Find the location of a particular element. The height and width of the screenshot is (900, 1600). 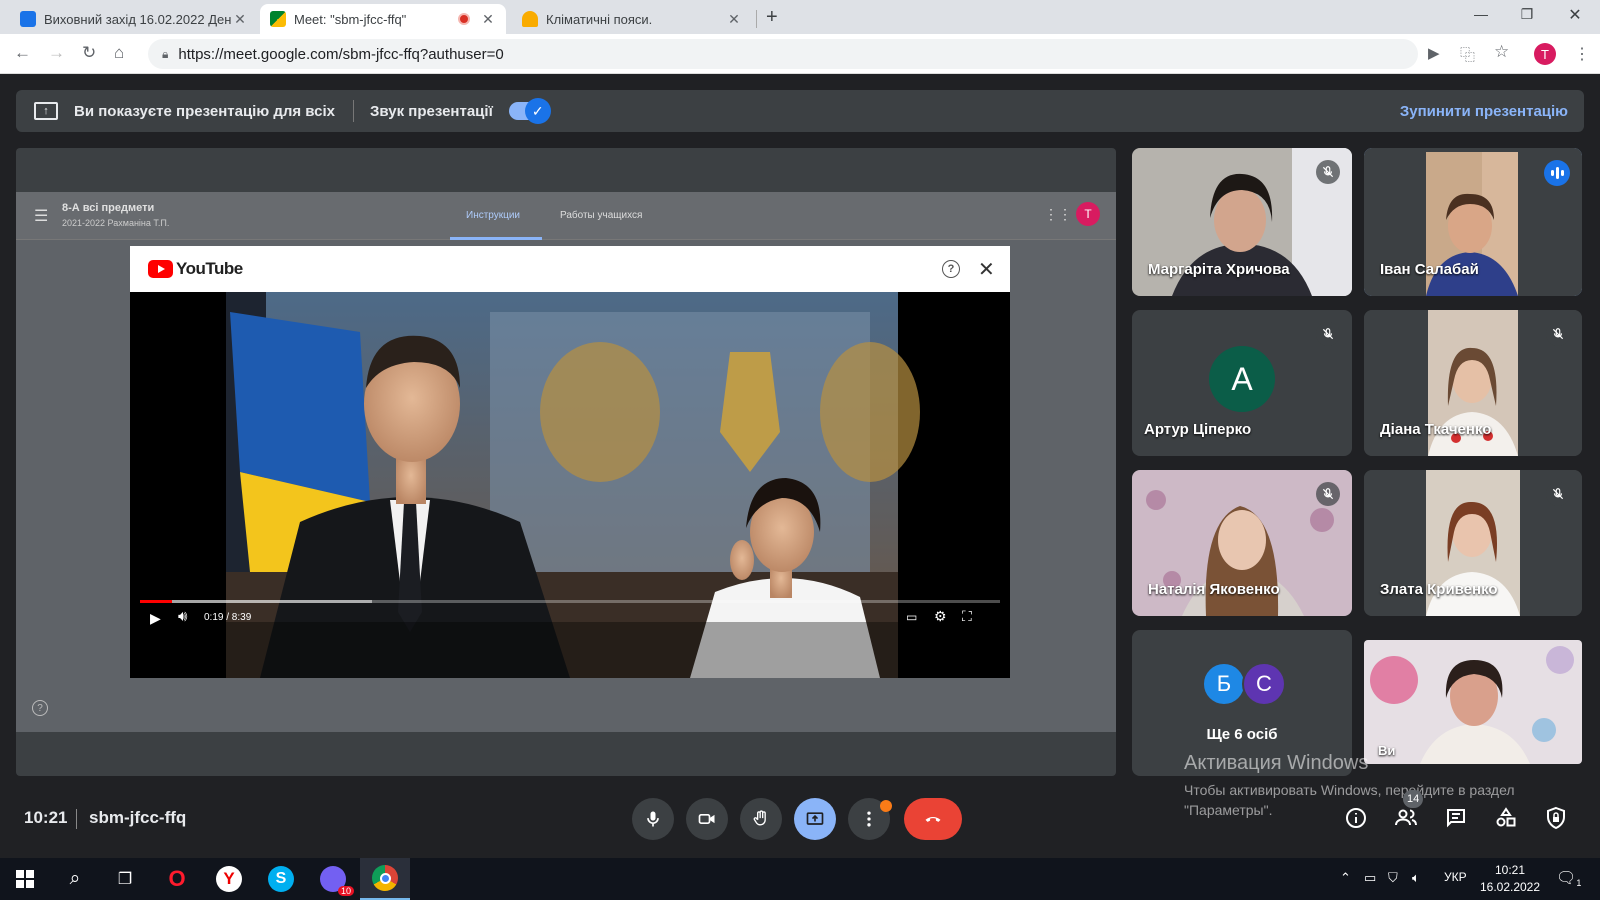

help-icon: ? is located at coordinates (40, 708).